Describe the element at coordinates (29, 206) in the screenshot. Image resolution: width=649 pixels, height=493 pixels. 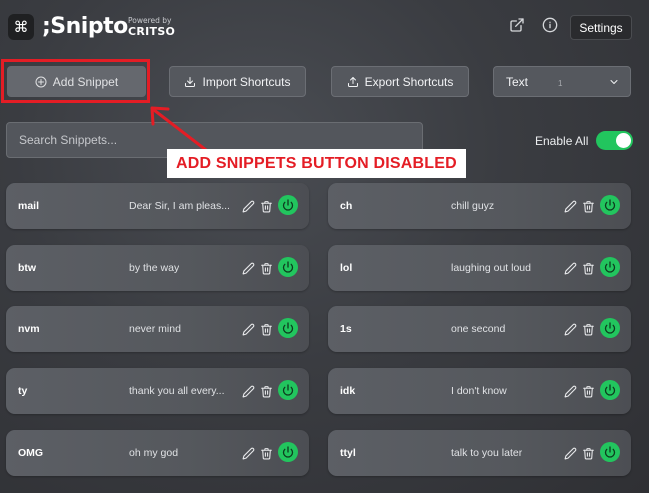
I see `snippet-shortcut: mail` at that location.